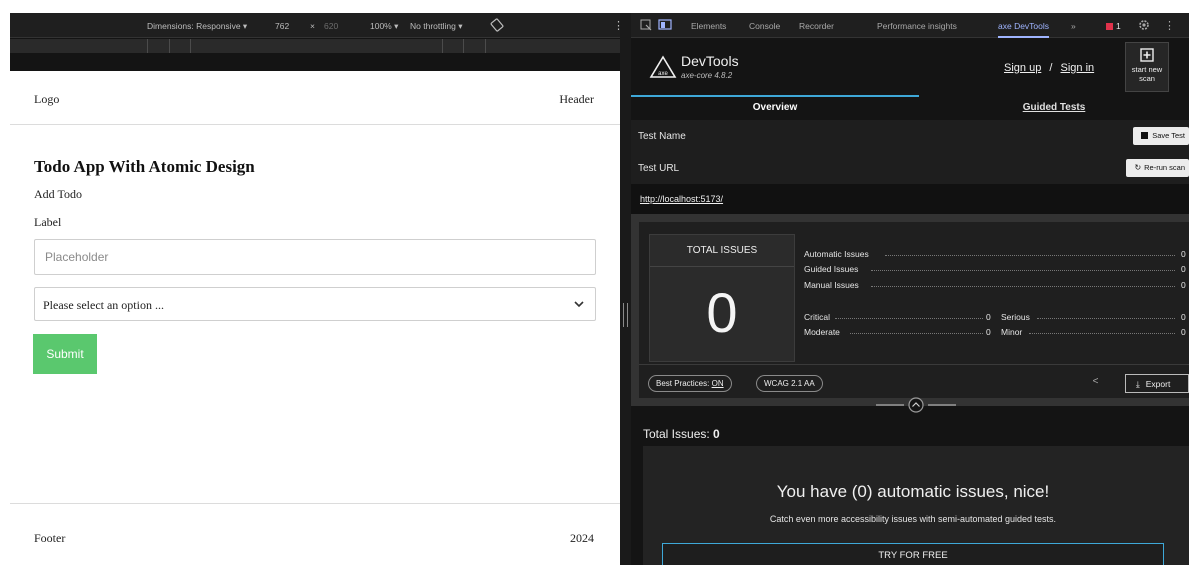 This screenshot has height=565, width=1189. Describe the element at coordinates (1144, 25) in the screenshot. I see `settings-gear-icon` at that location.